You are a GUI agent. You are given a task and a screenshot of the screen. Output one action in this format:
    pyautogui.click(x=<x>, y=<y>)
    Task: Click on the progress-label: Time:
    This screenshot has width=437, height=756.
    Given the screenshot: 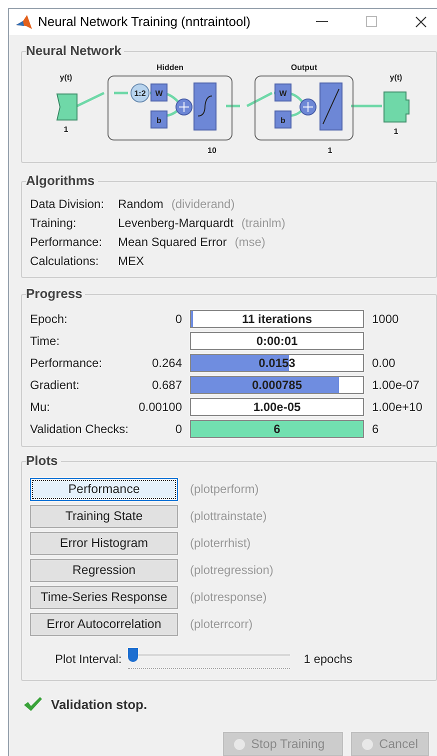 What is the action you would take?
    pyautogui.click(x=45, y=340)
    